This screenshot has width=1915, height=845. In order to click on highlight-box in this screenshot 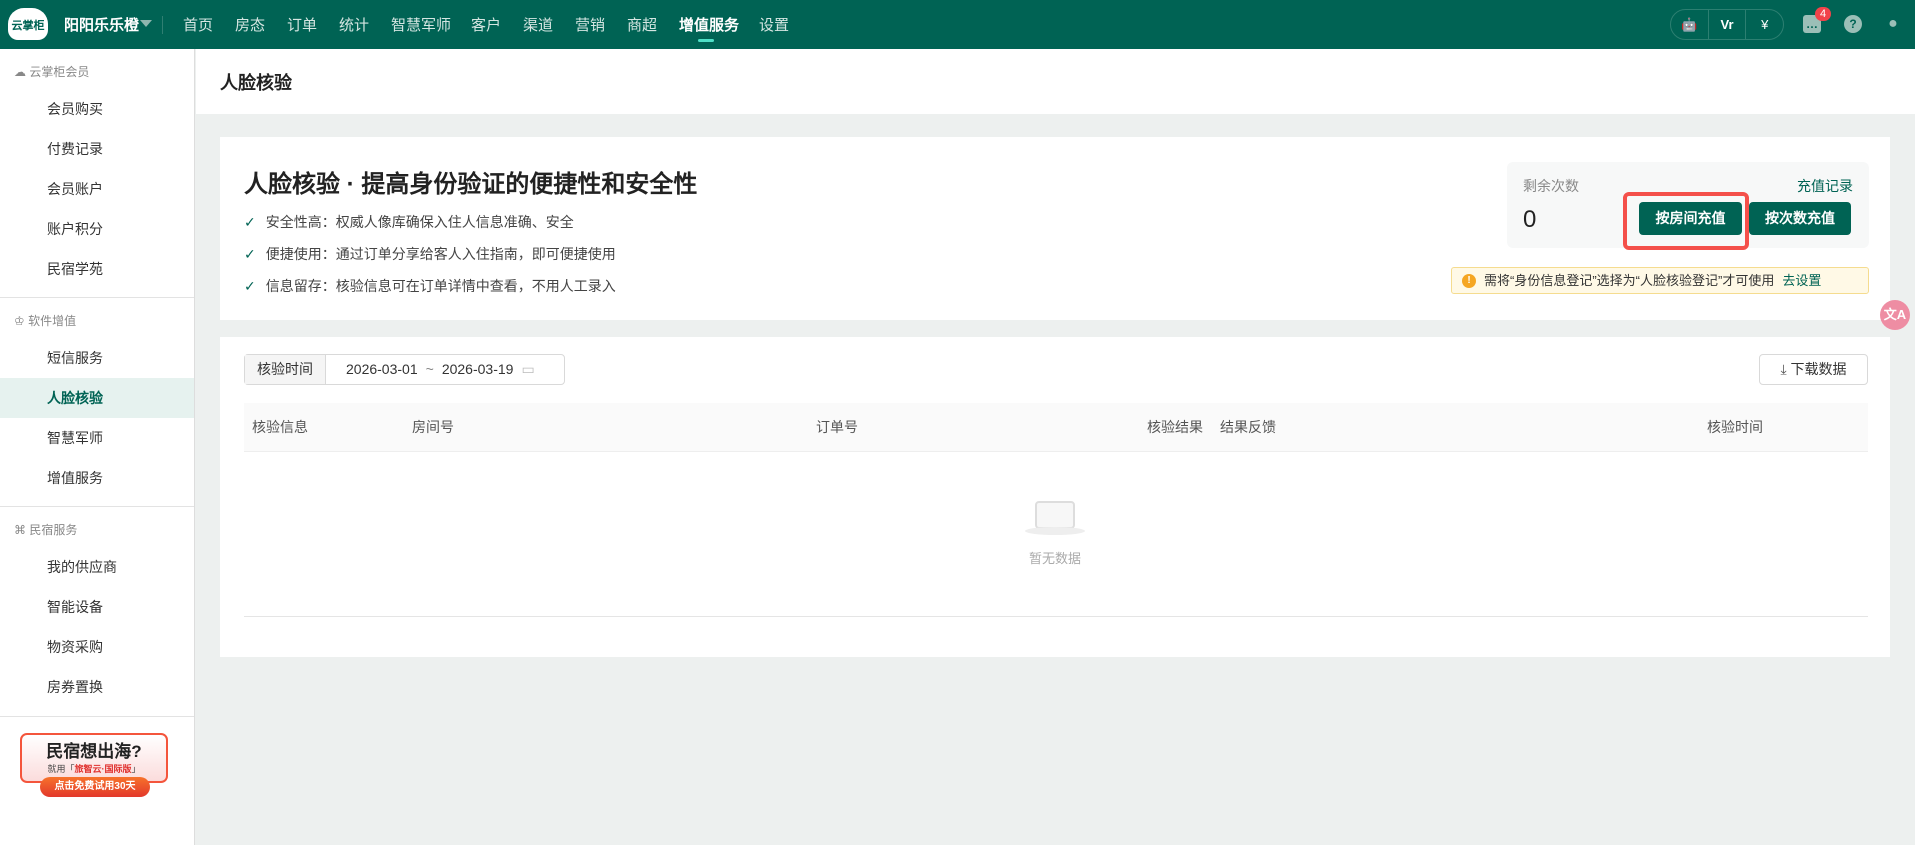, I will do `click(1686, 221)`.